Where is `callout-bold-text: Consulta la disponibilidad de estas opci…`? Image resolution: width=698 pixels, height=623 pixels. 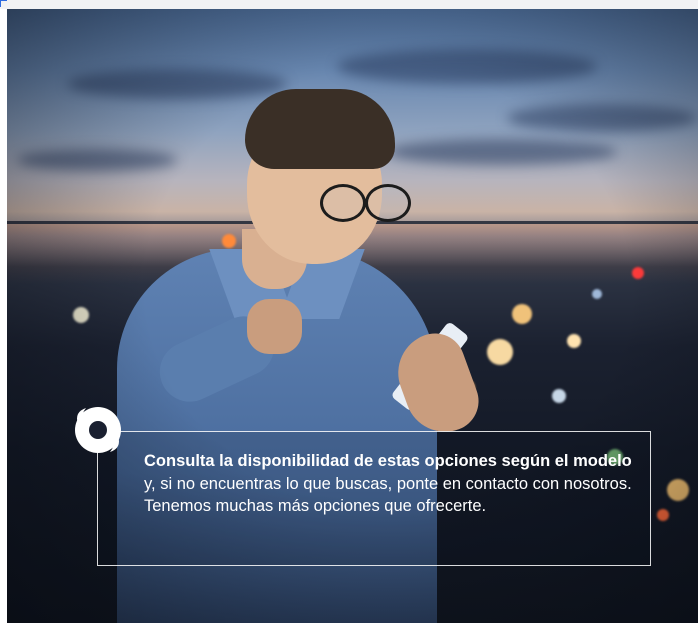
callout-bold-text: Consulta la disponibilidad de estas opci… is located at coordinates (388, 461).